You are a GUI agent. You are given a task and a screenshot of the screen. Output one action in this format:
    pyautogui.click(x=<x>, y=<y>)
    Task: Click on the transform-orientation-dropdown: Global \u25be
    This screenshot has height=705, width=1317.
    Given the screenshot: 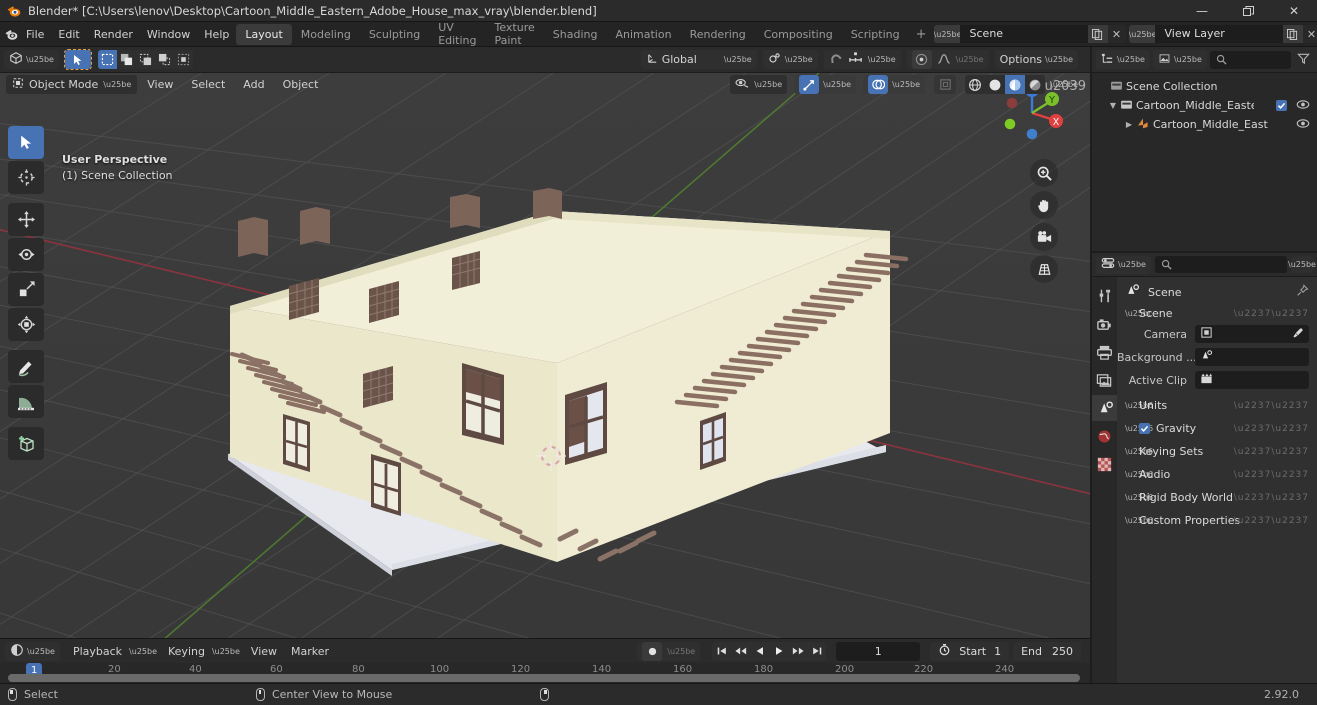 What is the action you would take?
    pyautogui.click(x=698, y=59)
    